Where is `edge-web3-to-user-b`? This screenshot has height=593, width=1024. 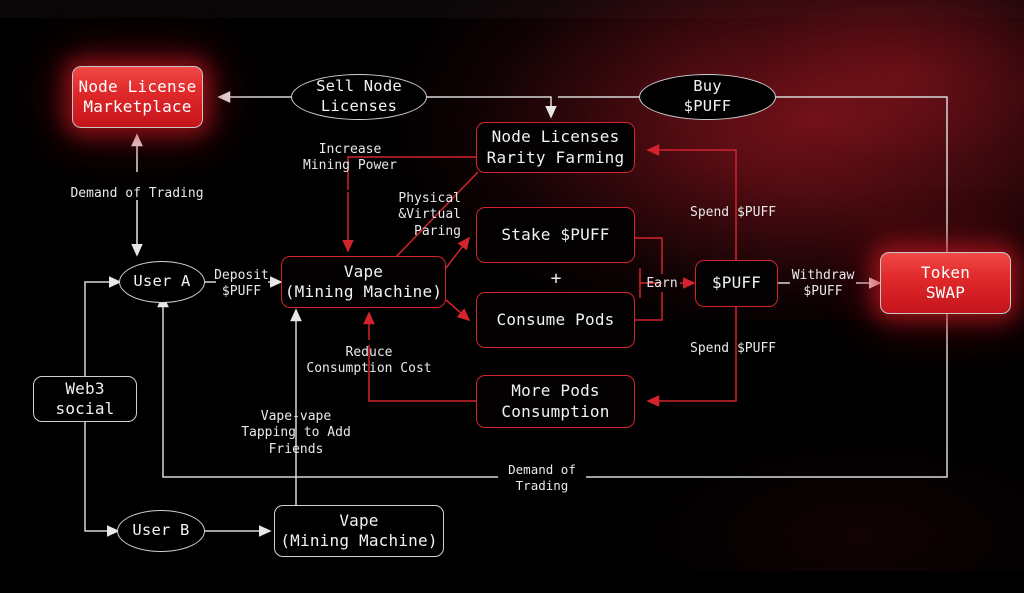
edge-web3-to-user-b is located at coordinates (102, 479).